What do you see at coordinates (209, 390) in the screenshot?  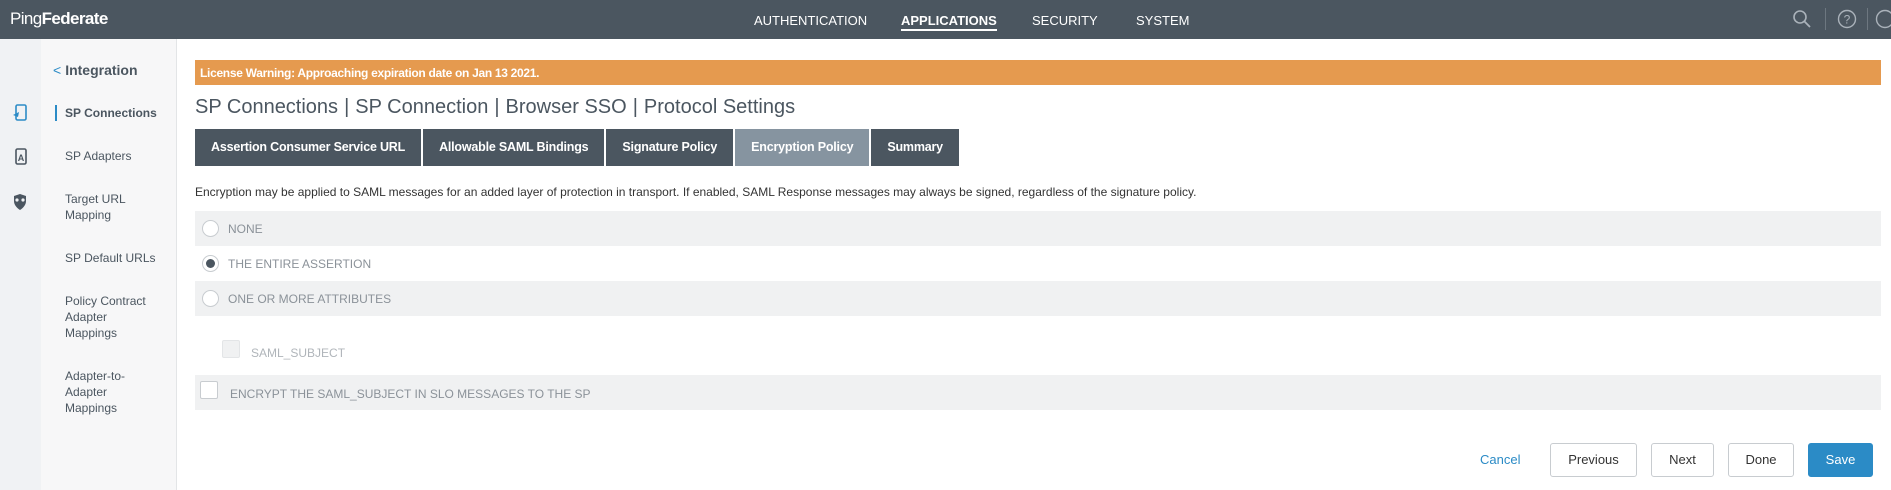 I see `encrypt-slo-checkbox` at bounding box center [209, 390].